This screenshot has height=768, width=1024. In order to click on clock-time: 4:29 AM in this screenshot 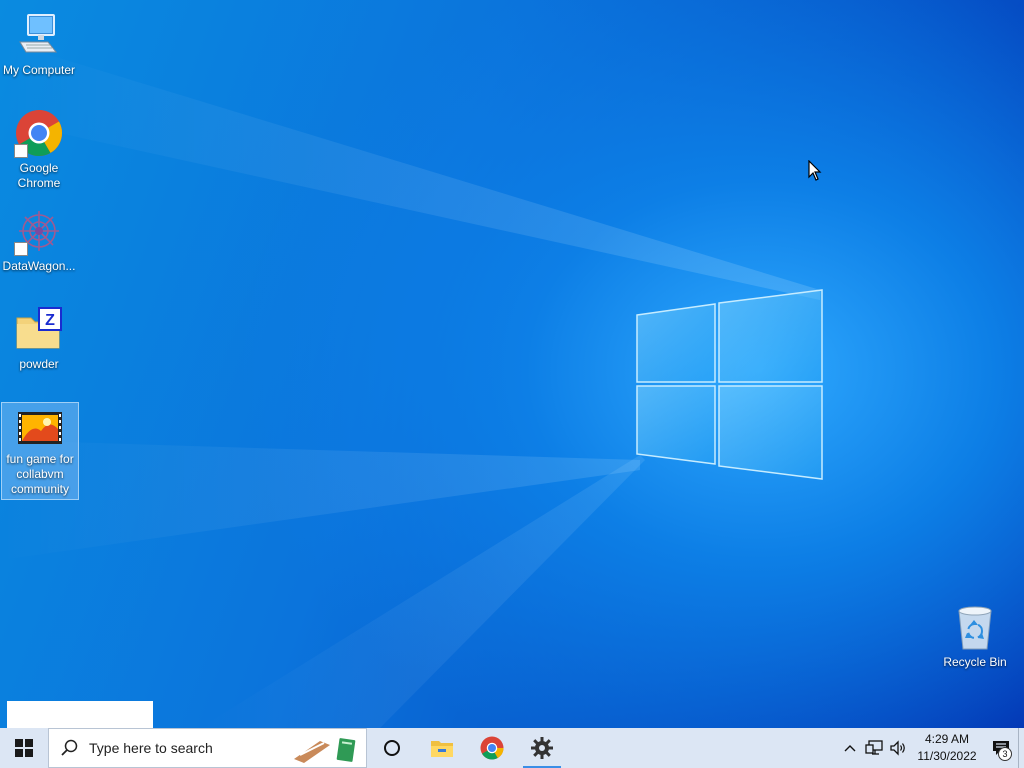, I will do `click(947, 739)`.